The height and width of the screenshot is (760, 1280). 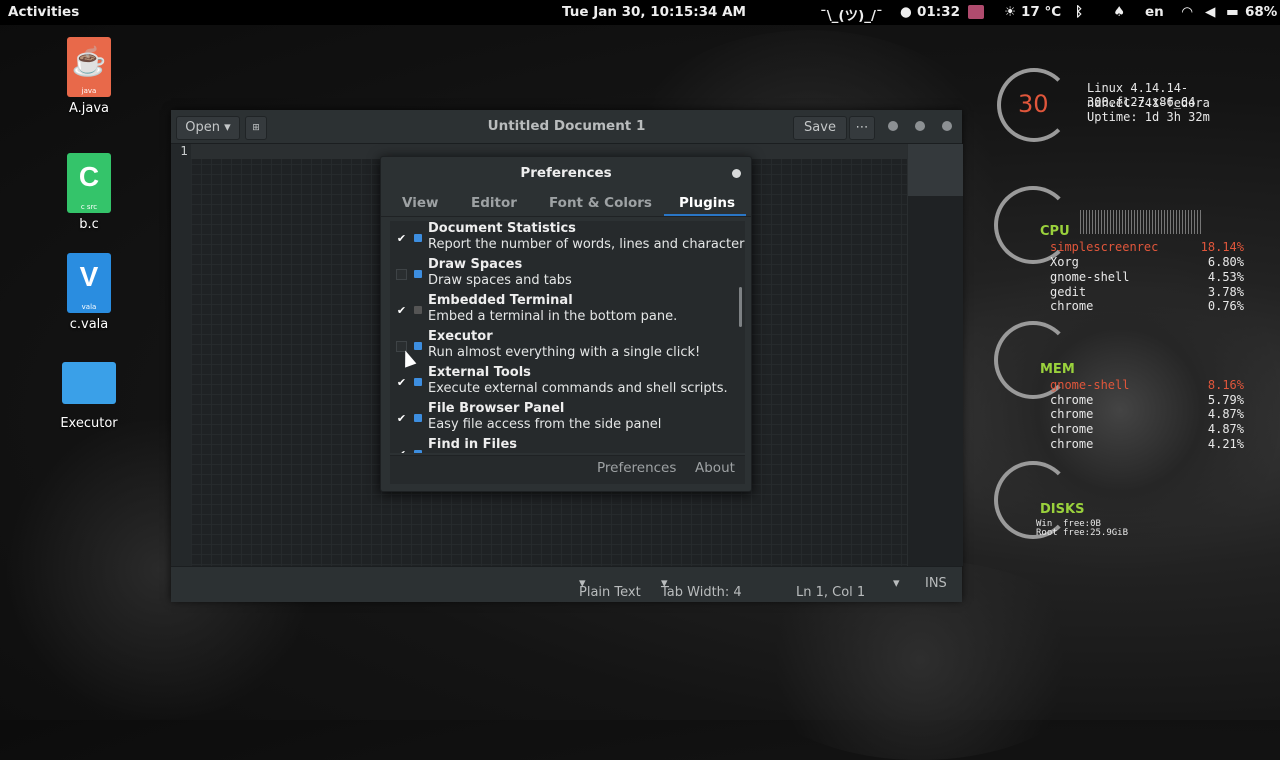 What do you see at coordinates (553, 316) in the screenshot?
I see `plugin-description: Embed a terminal in the bottom pane.` at bounding box center [553, 316].